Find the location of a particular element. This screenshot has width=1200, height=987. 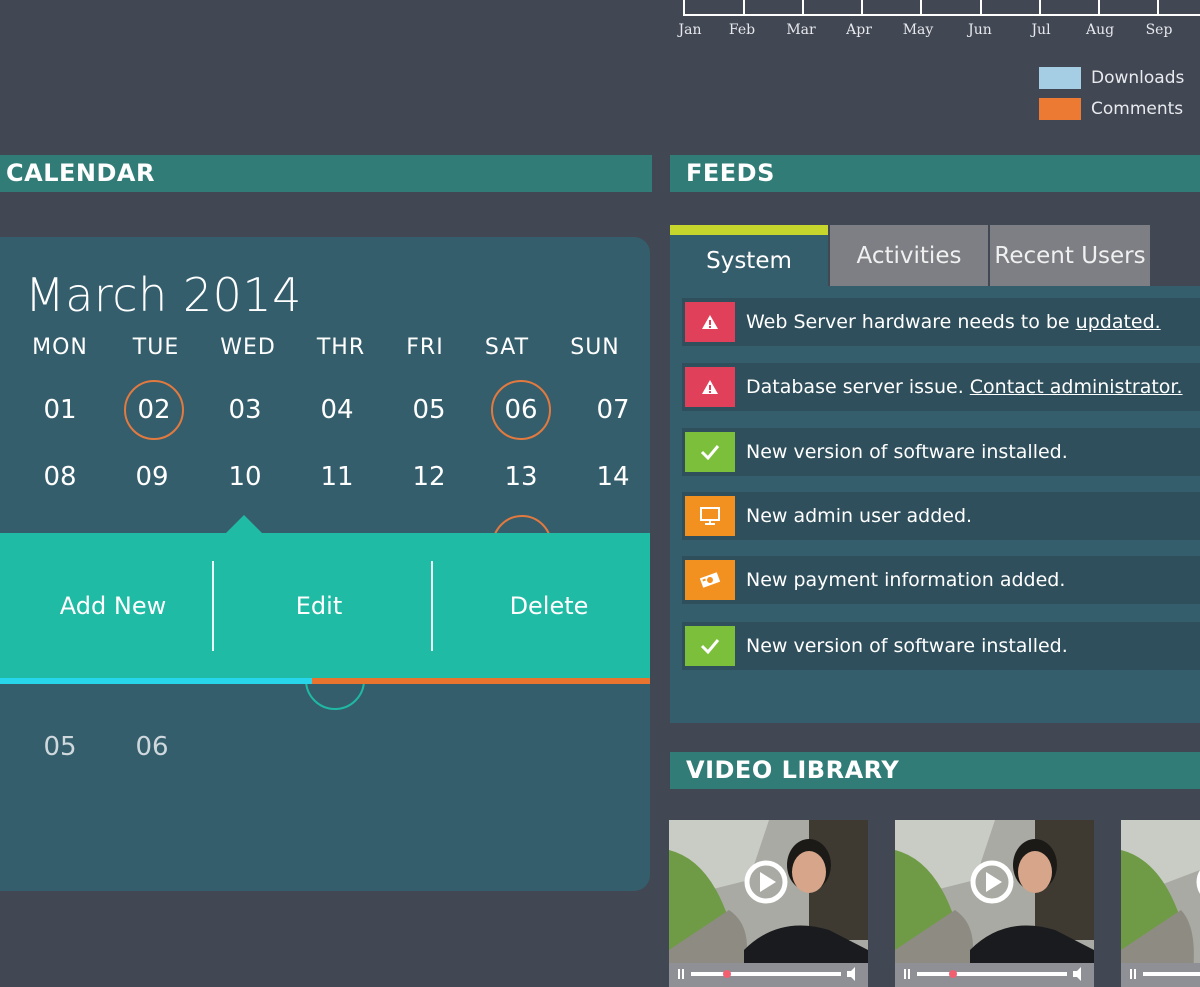

weekday-label: MON is located at coordinates (60, 347).